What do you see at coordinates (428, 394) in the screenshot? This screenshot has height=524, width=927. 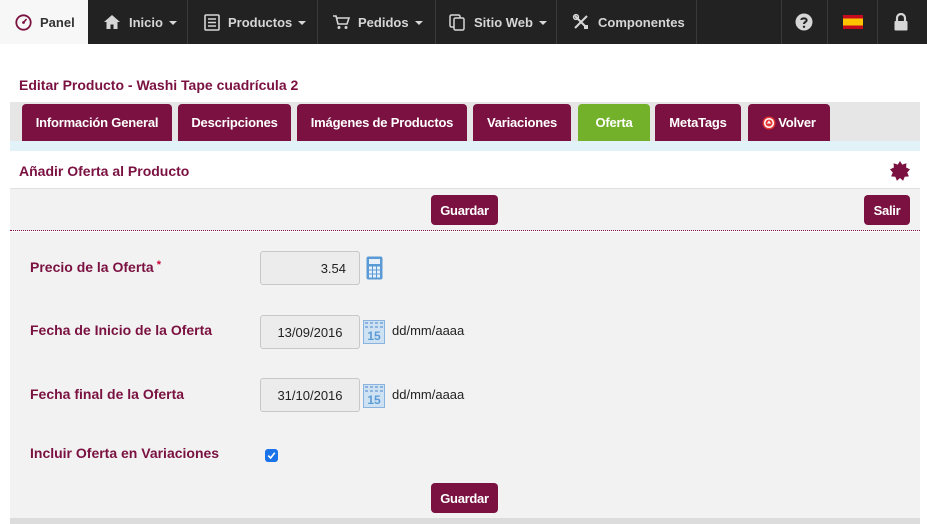 I see `end-date-format: dd/mm/aaaa` at bounding box center [428, 394].